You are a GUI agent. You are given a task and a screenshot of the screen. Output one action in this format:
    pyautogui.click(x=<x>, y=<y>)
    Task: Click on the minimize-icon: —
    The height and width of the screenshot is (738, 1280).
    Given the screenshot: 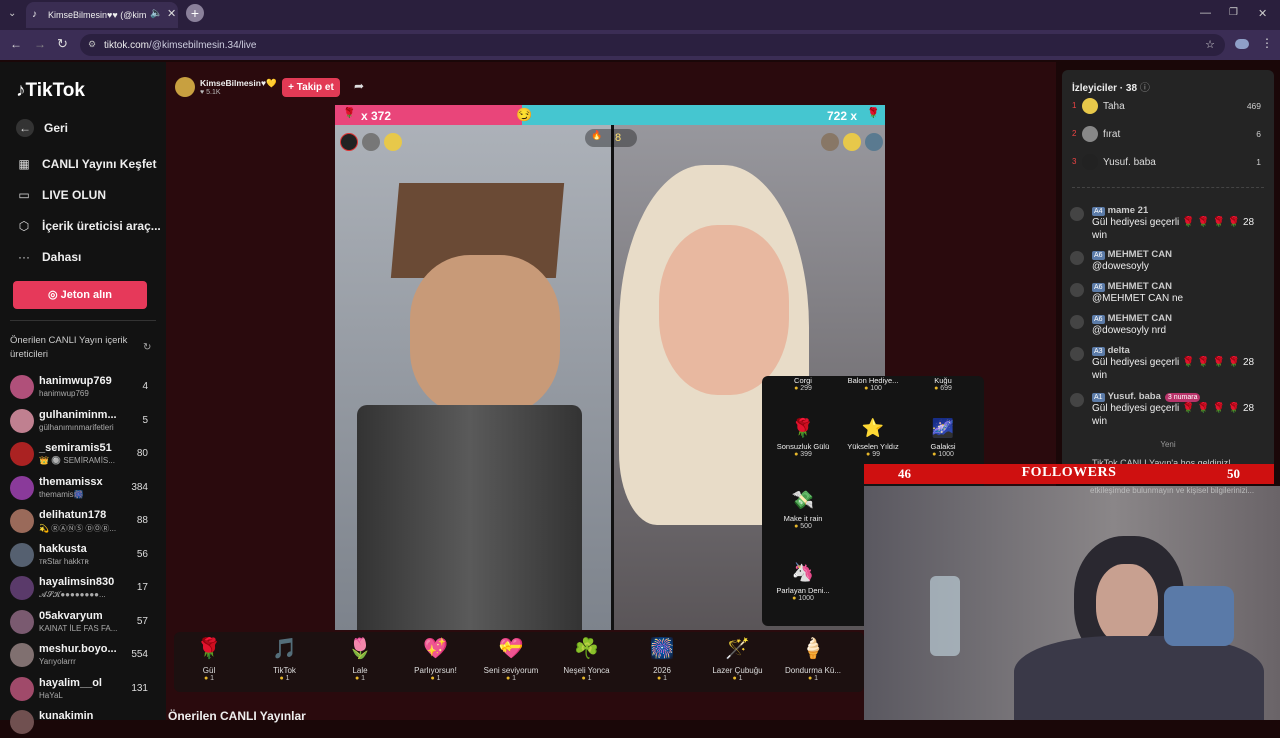 What is the action you would take?
    pyautogui.click(x=1205, y=13)
    